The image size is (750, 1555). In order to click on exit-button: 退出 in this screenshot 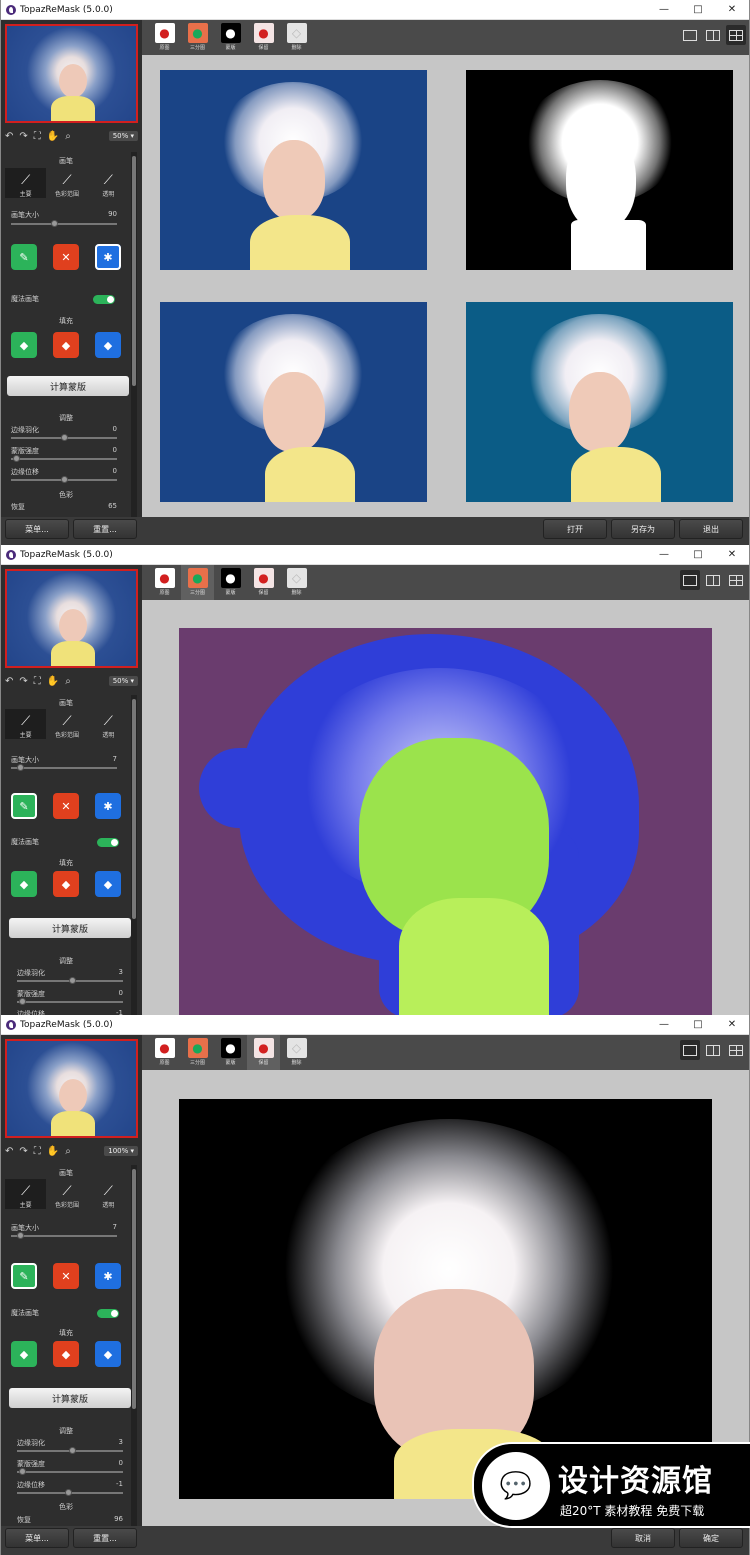, I will do `click(711, 529)`.